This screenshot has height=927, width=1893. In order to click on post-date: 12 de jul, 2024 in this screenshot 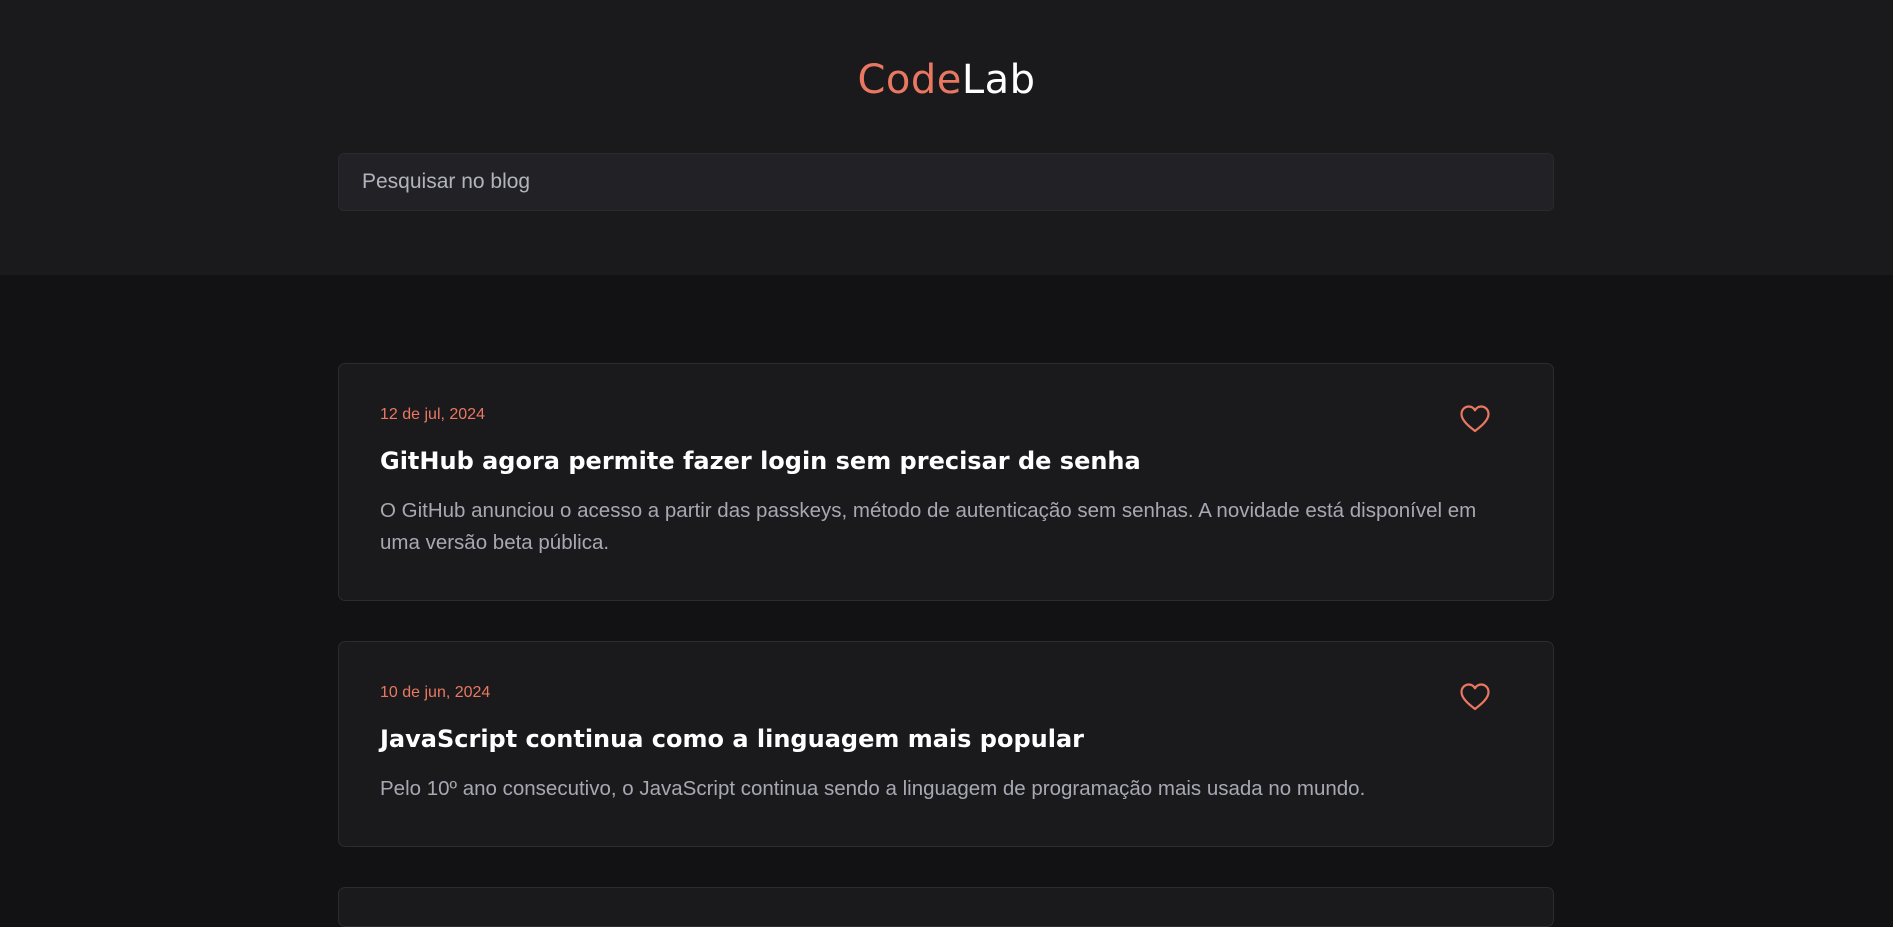, I will do `click(432, 414)`.